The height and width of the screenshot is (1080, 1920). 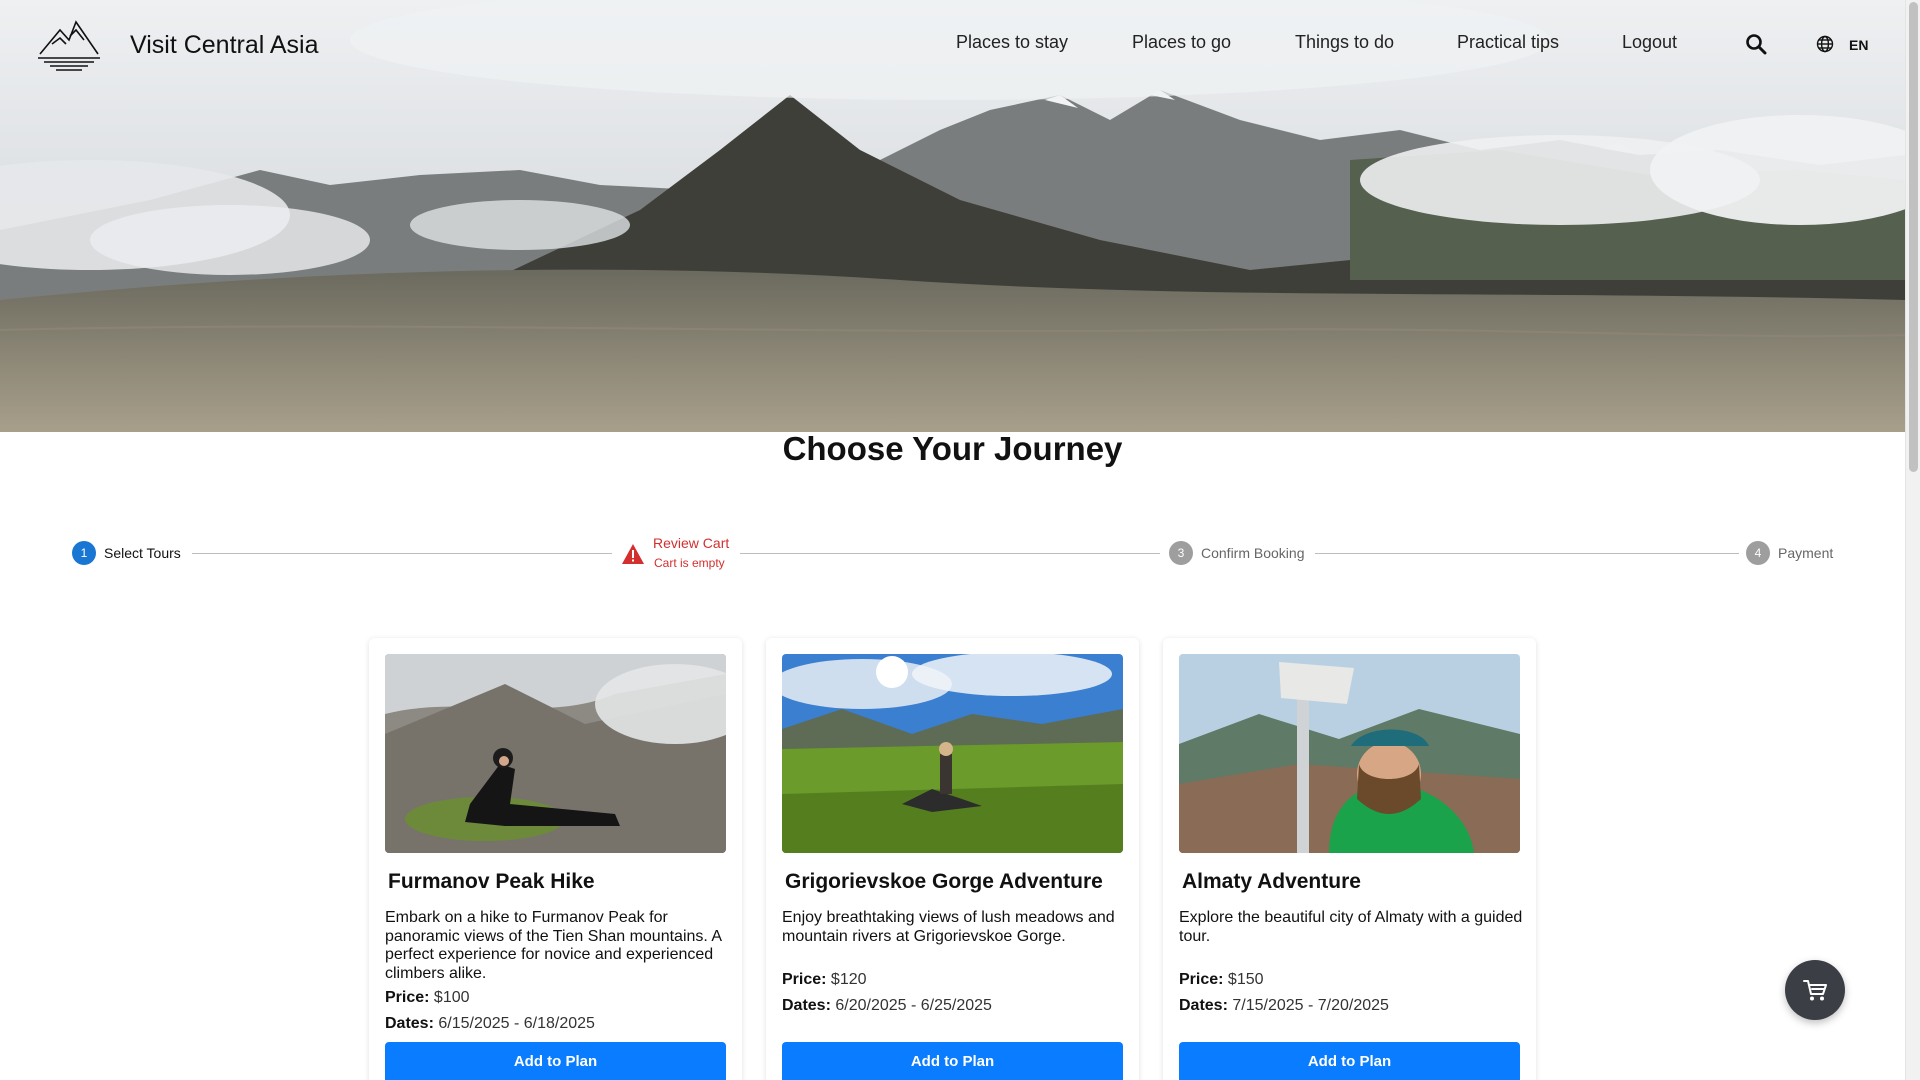 I want to click on tour-title: Almaty Adventure, so click(x=1271, y=881).